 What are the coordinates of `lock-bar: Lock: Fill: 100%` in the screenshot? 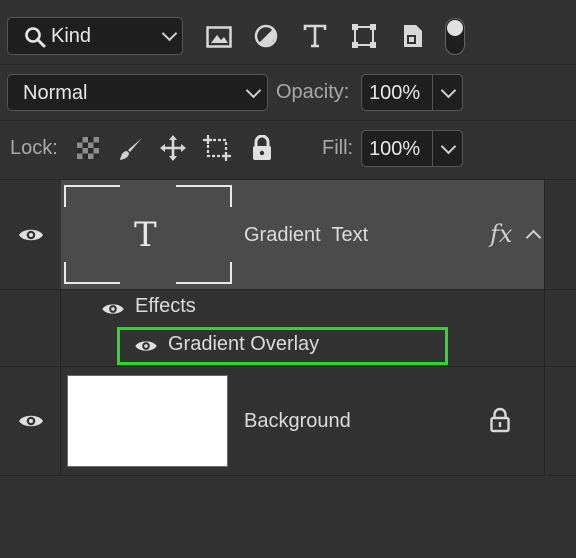 It's located at (288, 150).